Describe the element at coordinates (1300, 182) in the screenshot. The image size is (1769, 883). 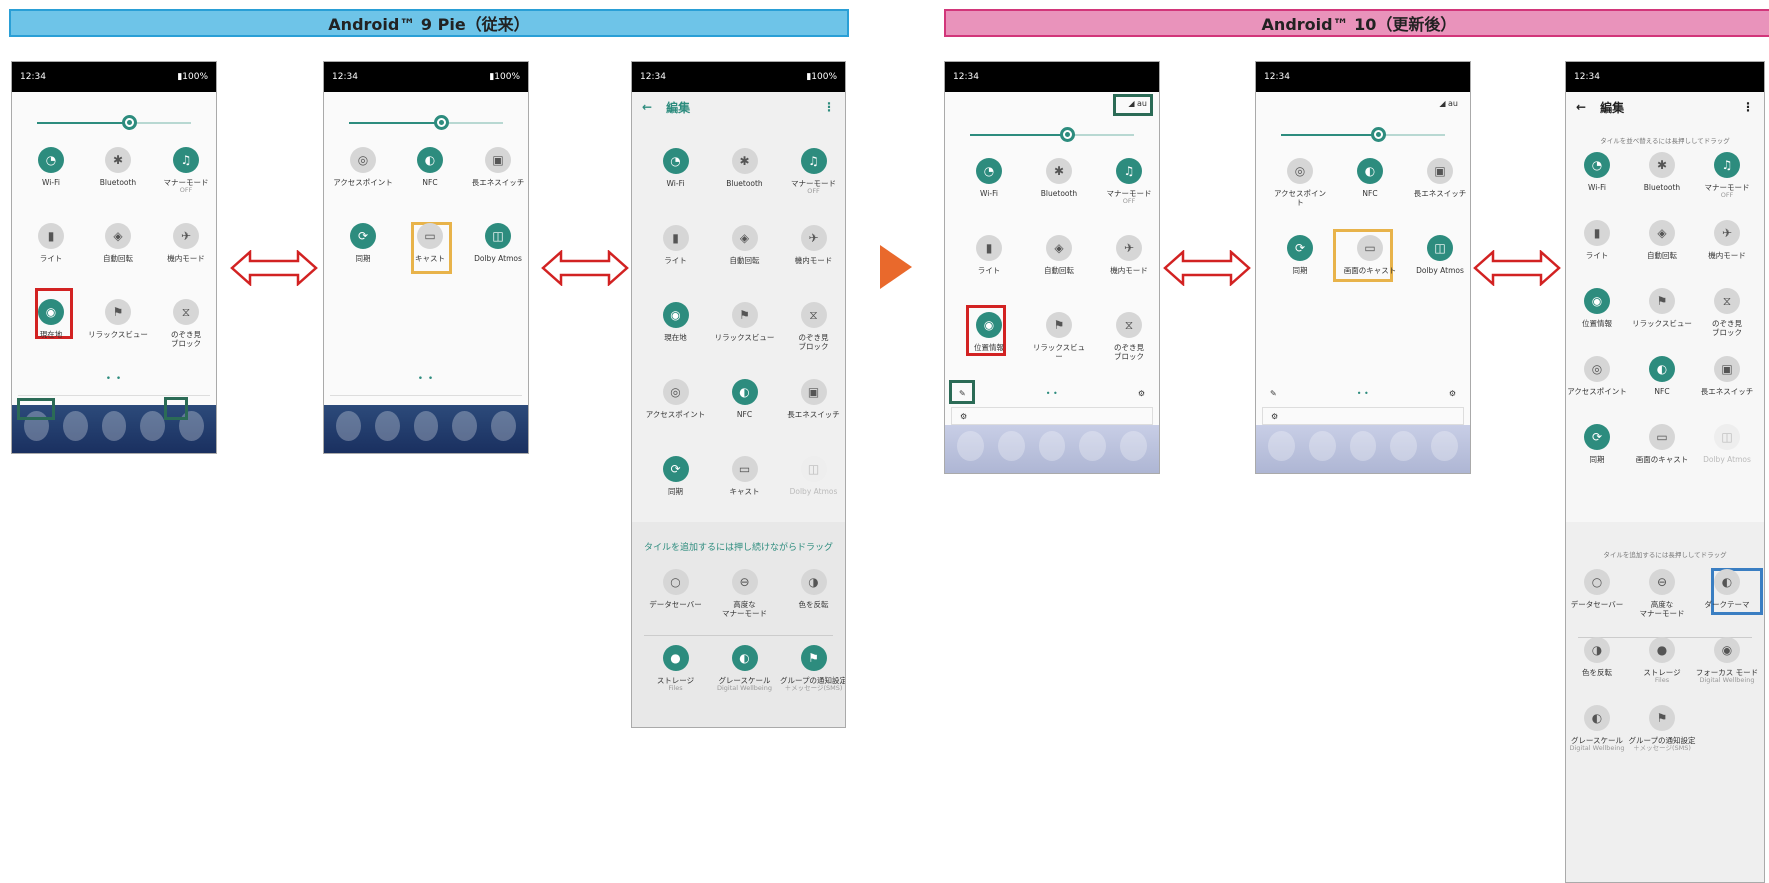
I see `tile-hotspot: ◎ アクセスポイン ト` at that location.